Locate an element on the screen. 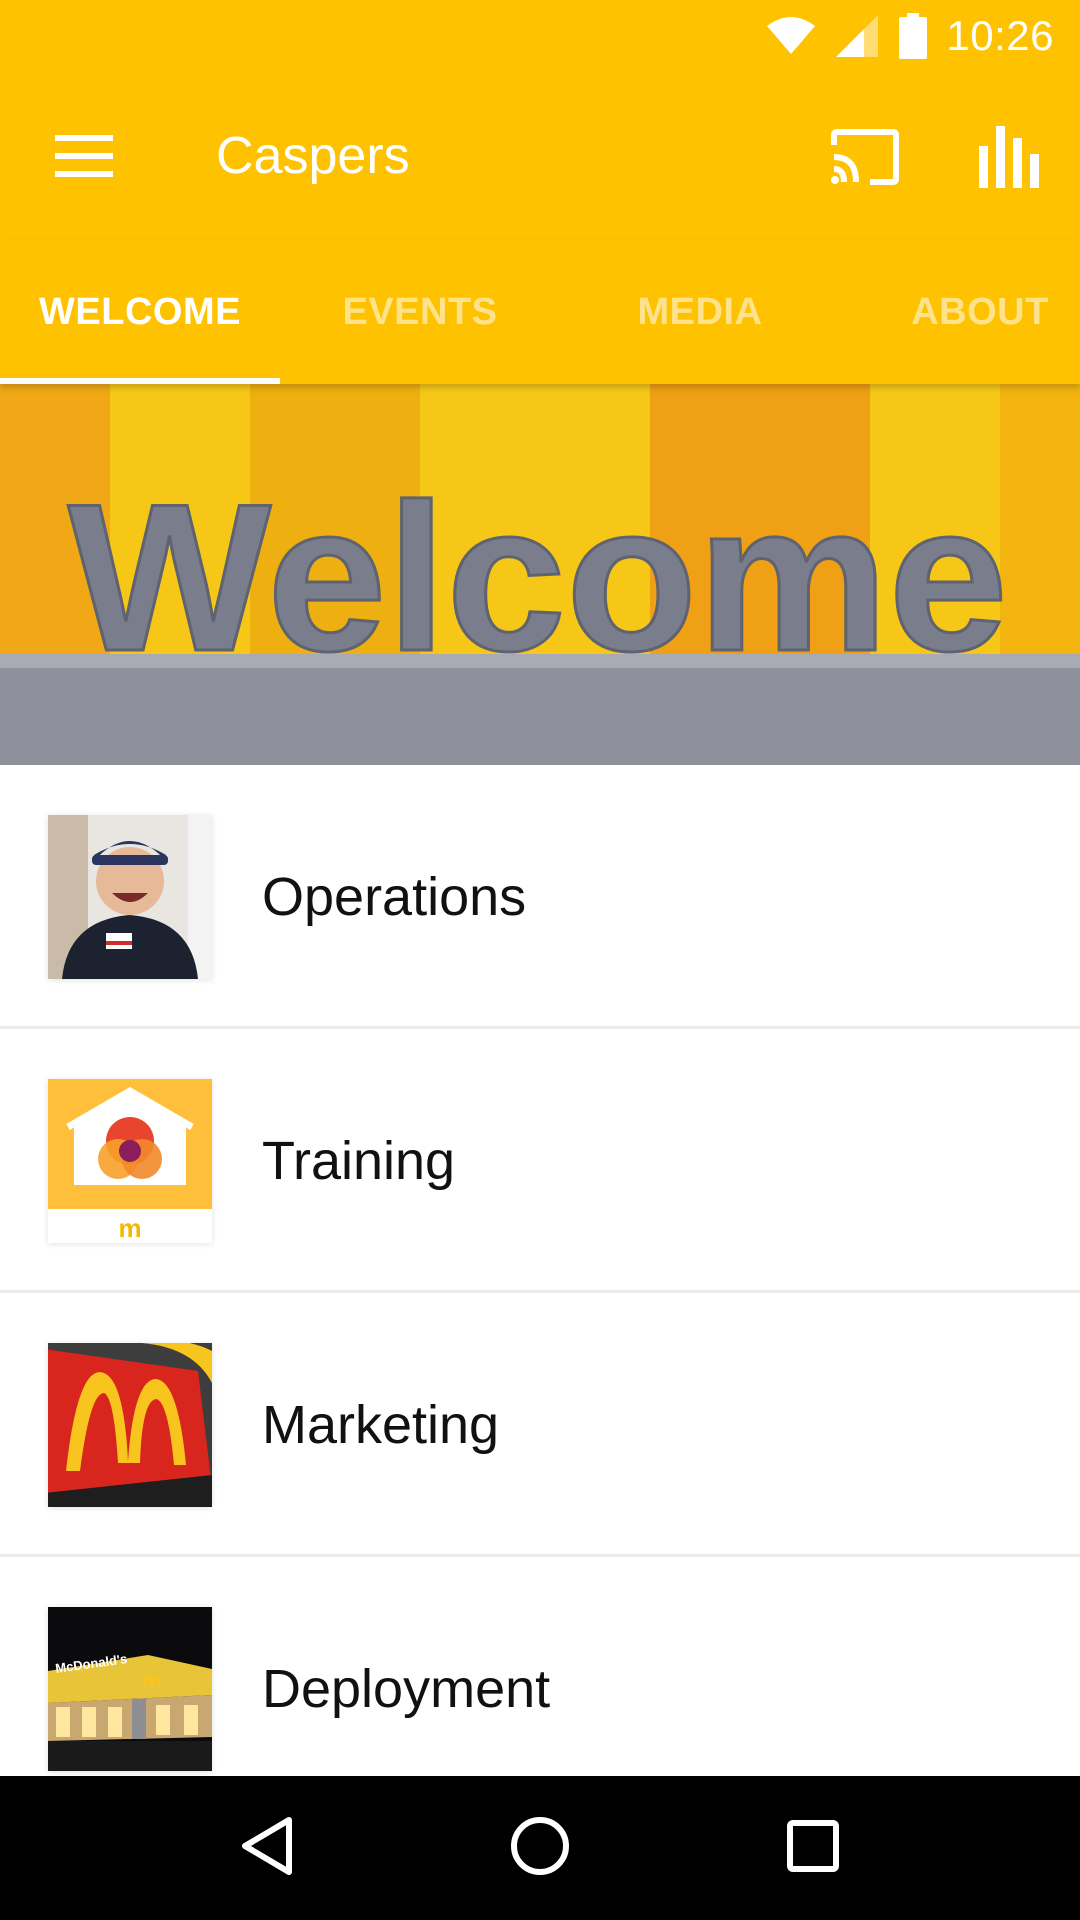  employee-photo is located at coordinates (130, 897).